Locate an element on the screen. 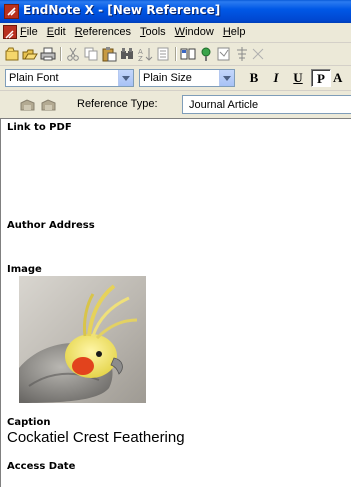 The image size is (351, 487). copy-icon is located at coordinates (91, 54).